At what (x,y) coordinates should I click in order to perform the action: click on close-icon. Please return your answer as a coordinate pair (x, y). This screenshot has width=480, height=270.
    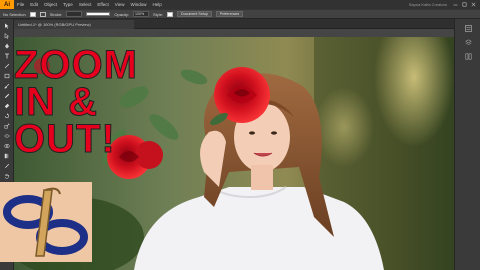
    Looking at the image, I should click on (473, 4).